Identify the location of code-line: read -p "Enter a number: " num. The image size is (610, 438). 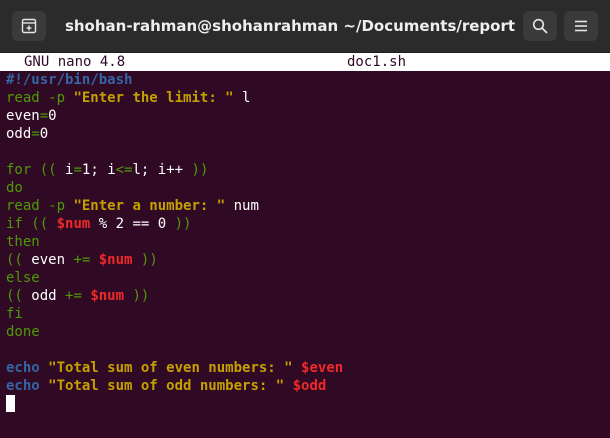
(174, 206).